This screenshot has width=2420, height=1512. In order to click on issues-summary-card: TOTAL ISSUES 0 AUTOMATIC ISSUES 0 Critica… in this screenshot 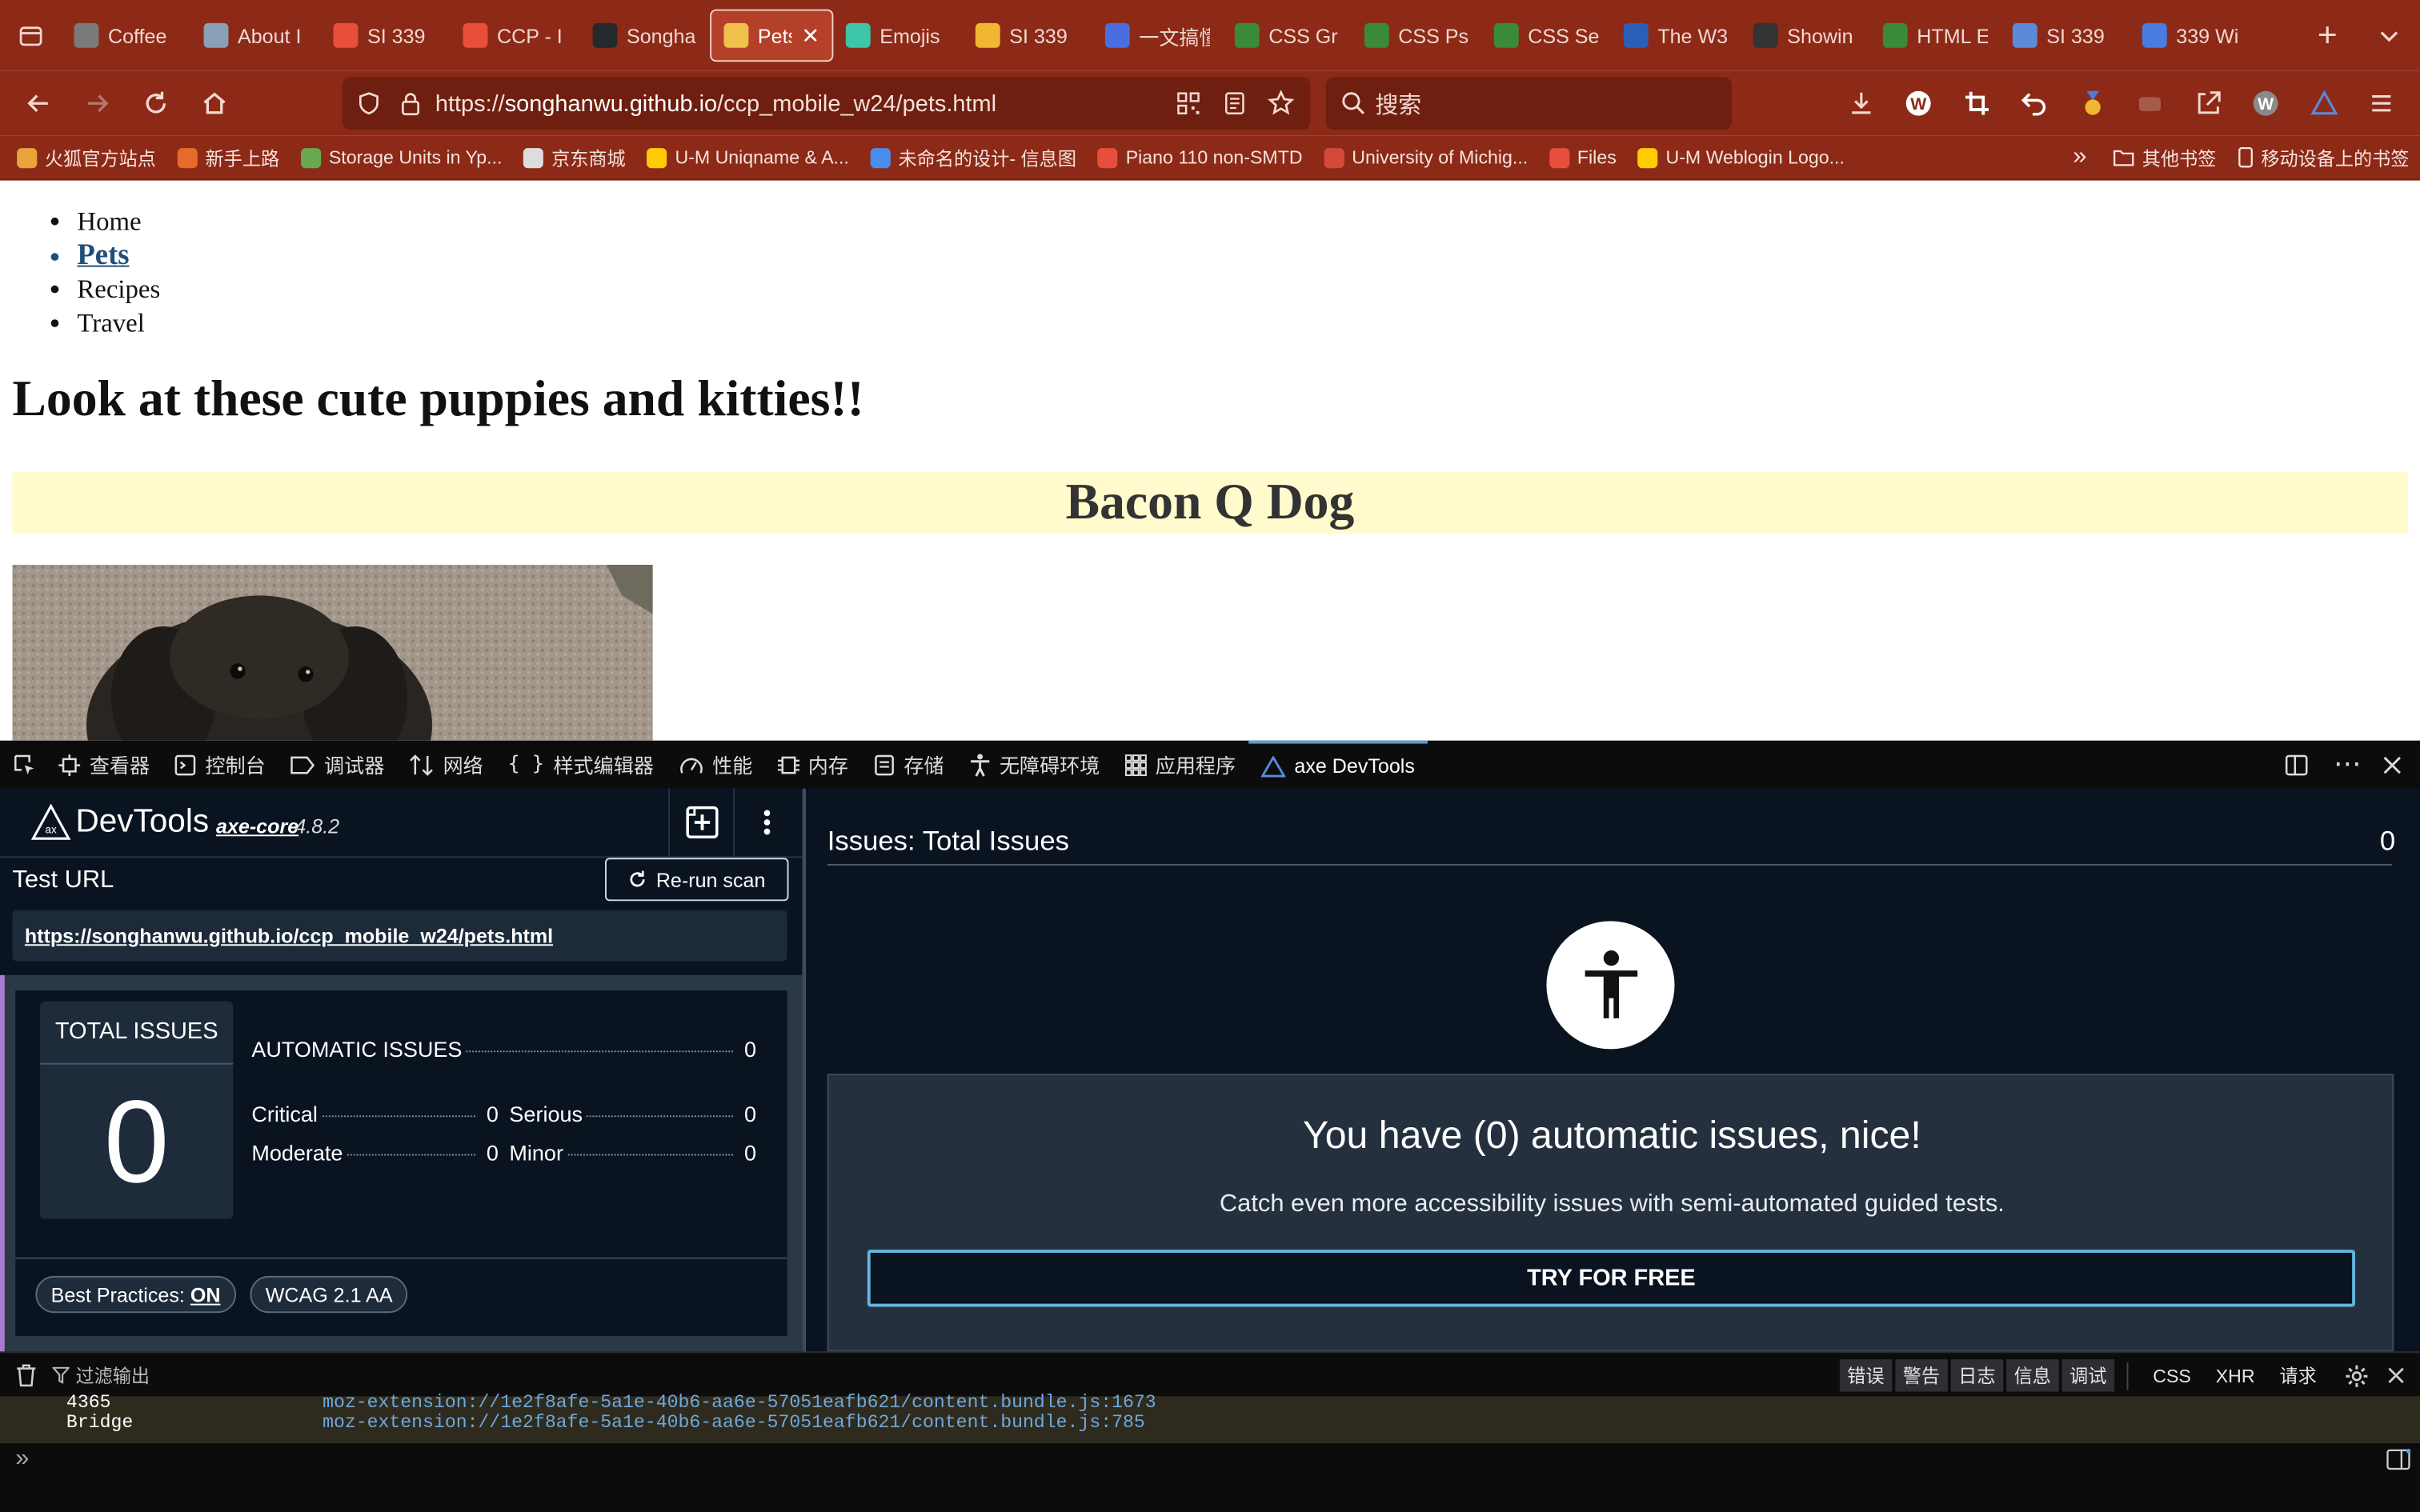, I will do `click(401, 1163)`.